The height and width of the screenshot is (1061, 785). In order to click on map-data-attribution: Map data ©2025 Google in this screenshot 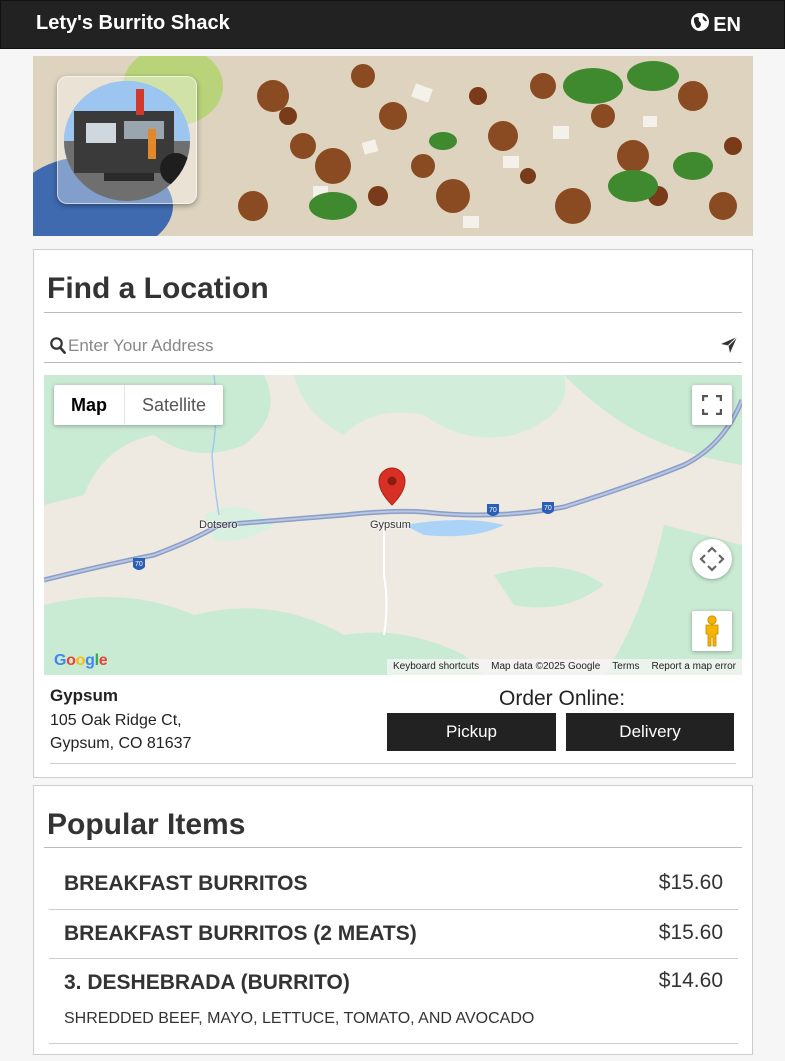, I will do `click(546, 666)`.